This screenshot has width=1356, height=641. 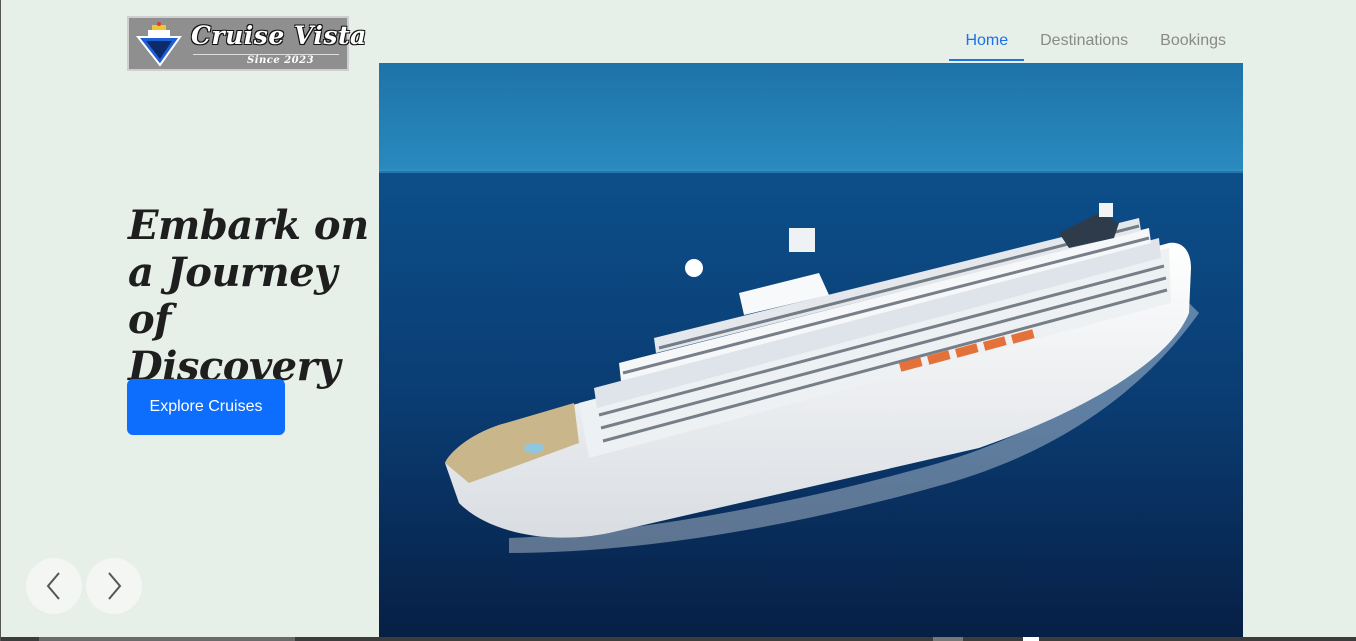 I want to click on hero-title: Embark on a Journey of Discovery, so click(x=248, y=296).